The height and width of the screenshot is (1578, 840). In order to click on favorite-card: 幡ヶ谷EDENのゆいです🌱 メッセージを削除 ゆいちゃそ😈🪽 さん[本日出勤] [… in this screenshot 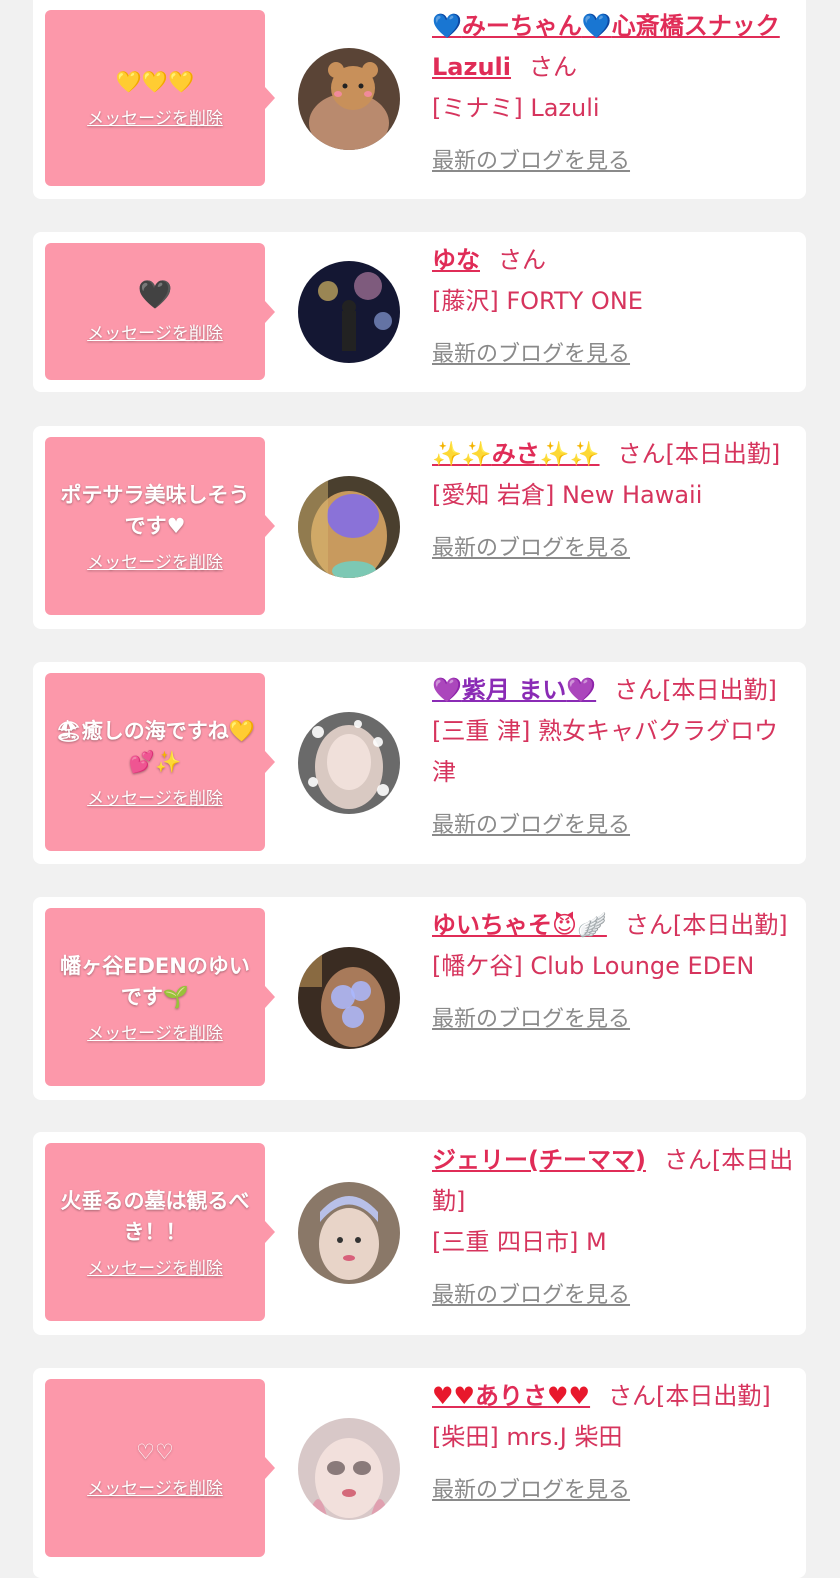, I will do `click(419, 998)`.